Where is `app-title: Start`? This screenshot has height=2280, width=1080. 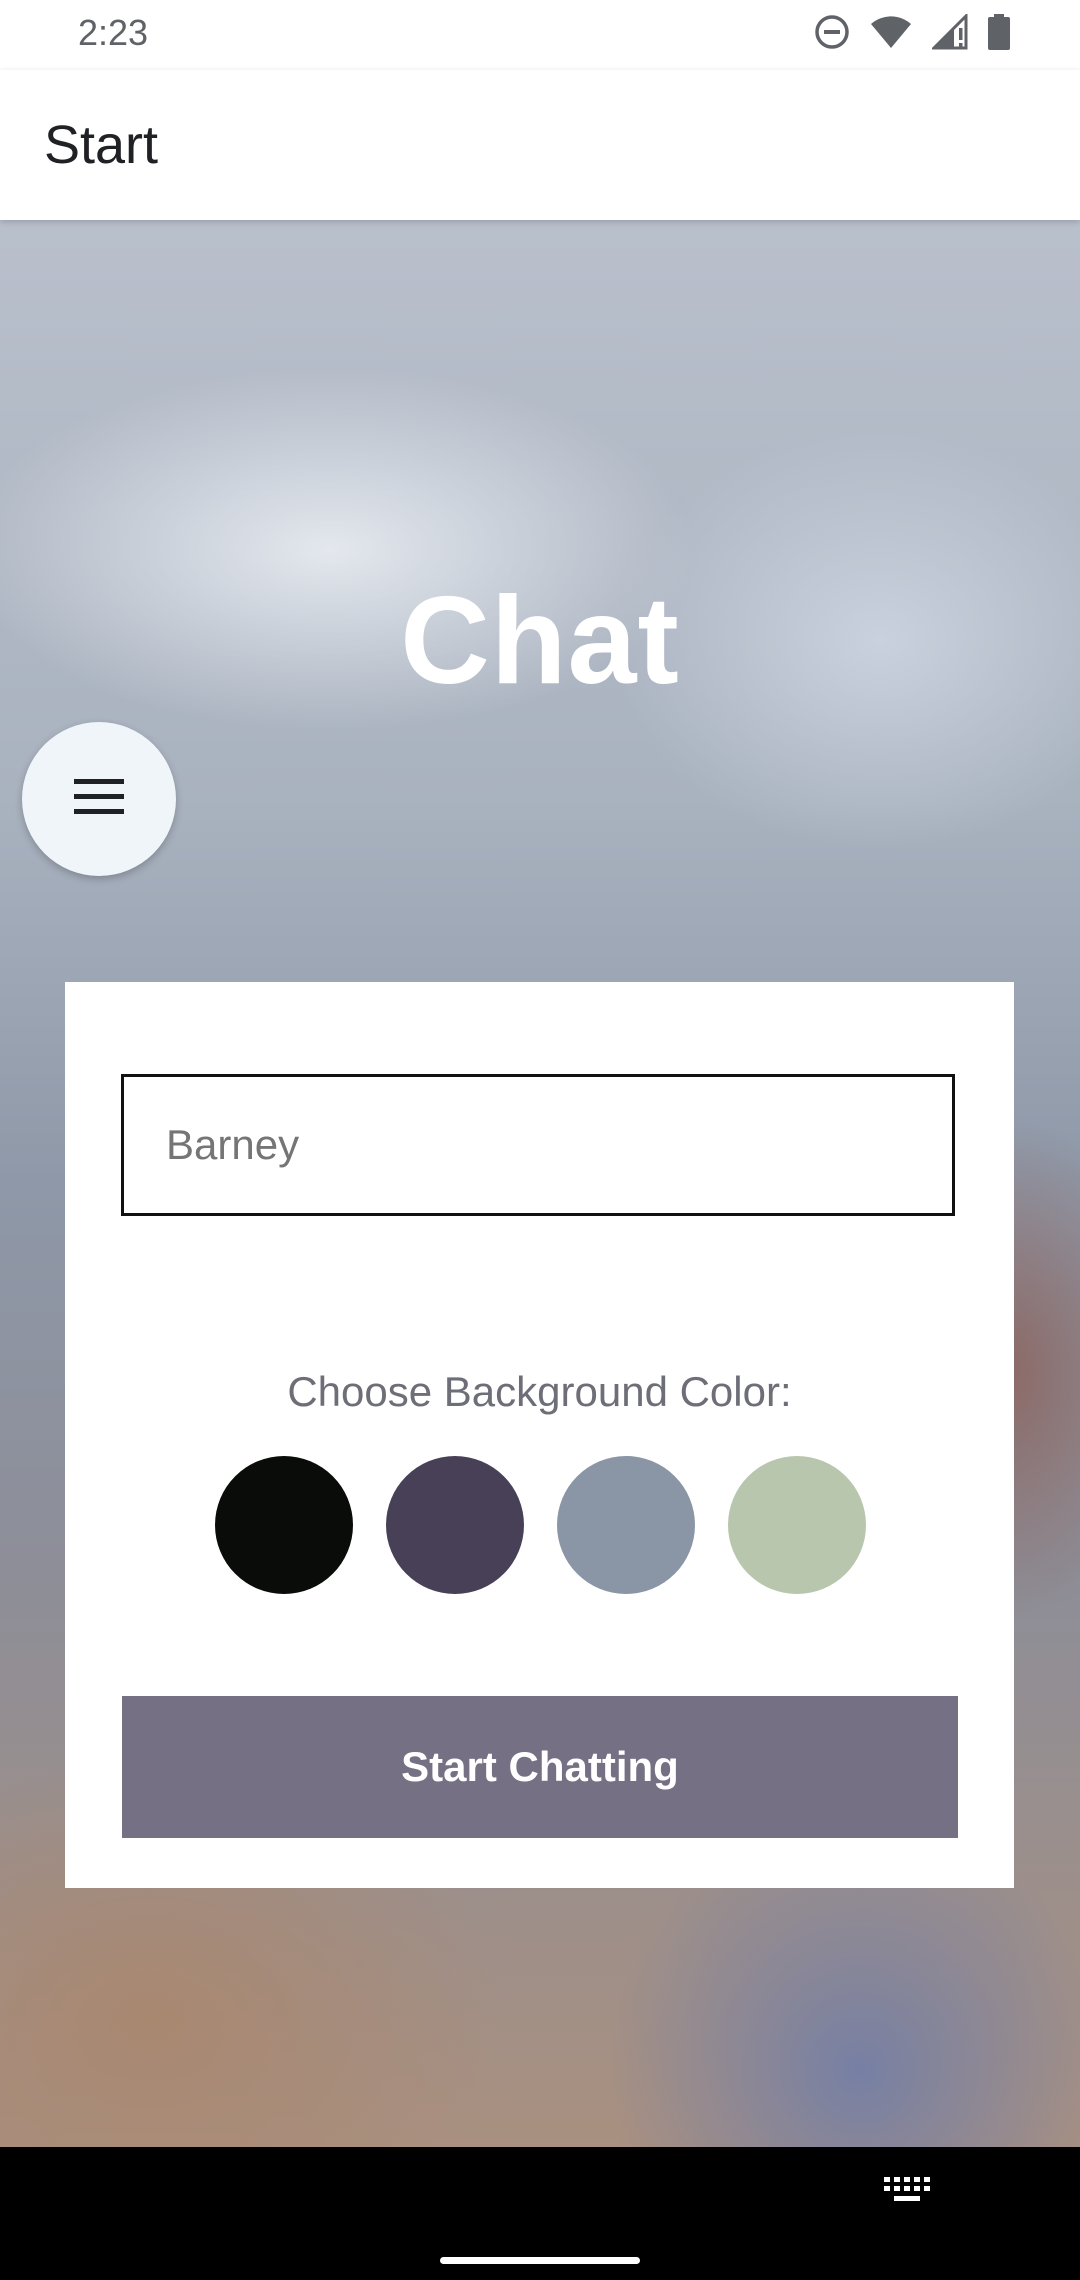 app-title: Start is located at coordinates (101, 145).